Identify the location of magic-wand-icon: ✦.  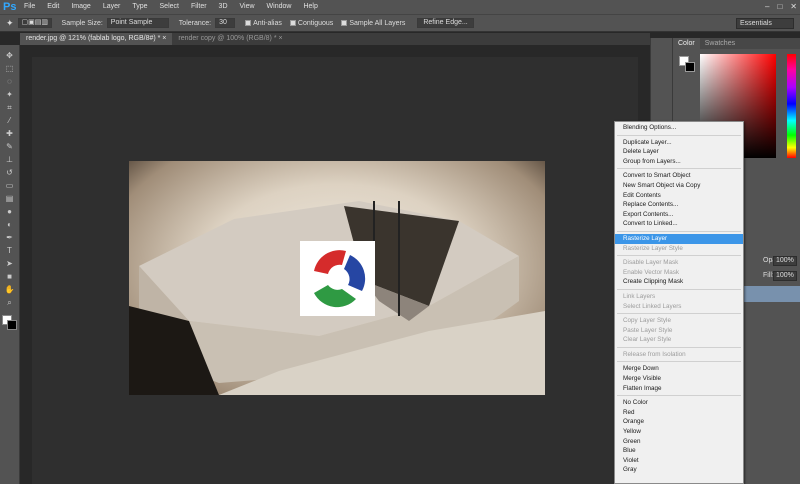
(10, 23).